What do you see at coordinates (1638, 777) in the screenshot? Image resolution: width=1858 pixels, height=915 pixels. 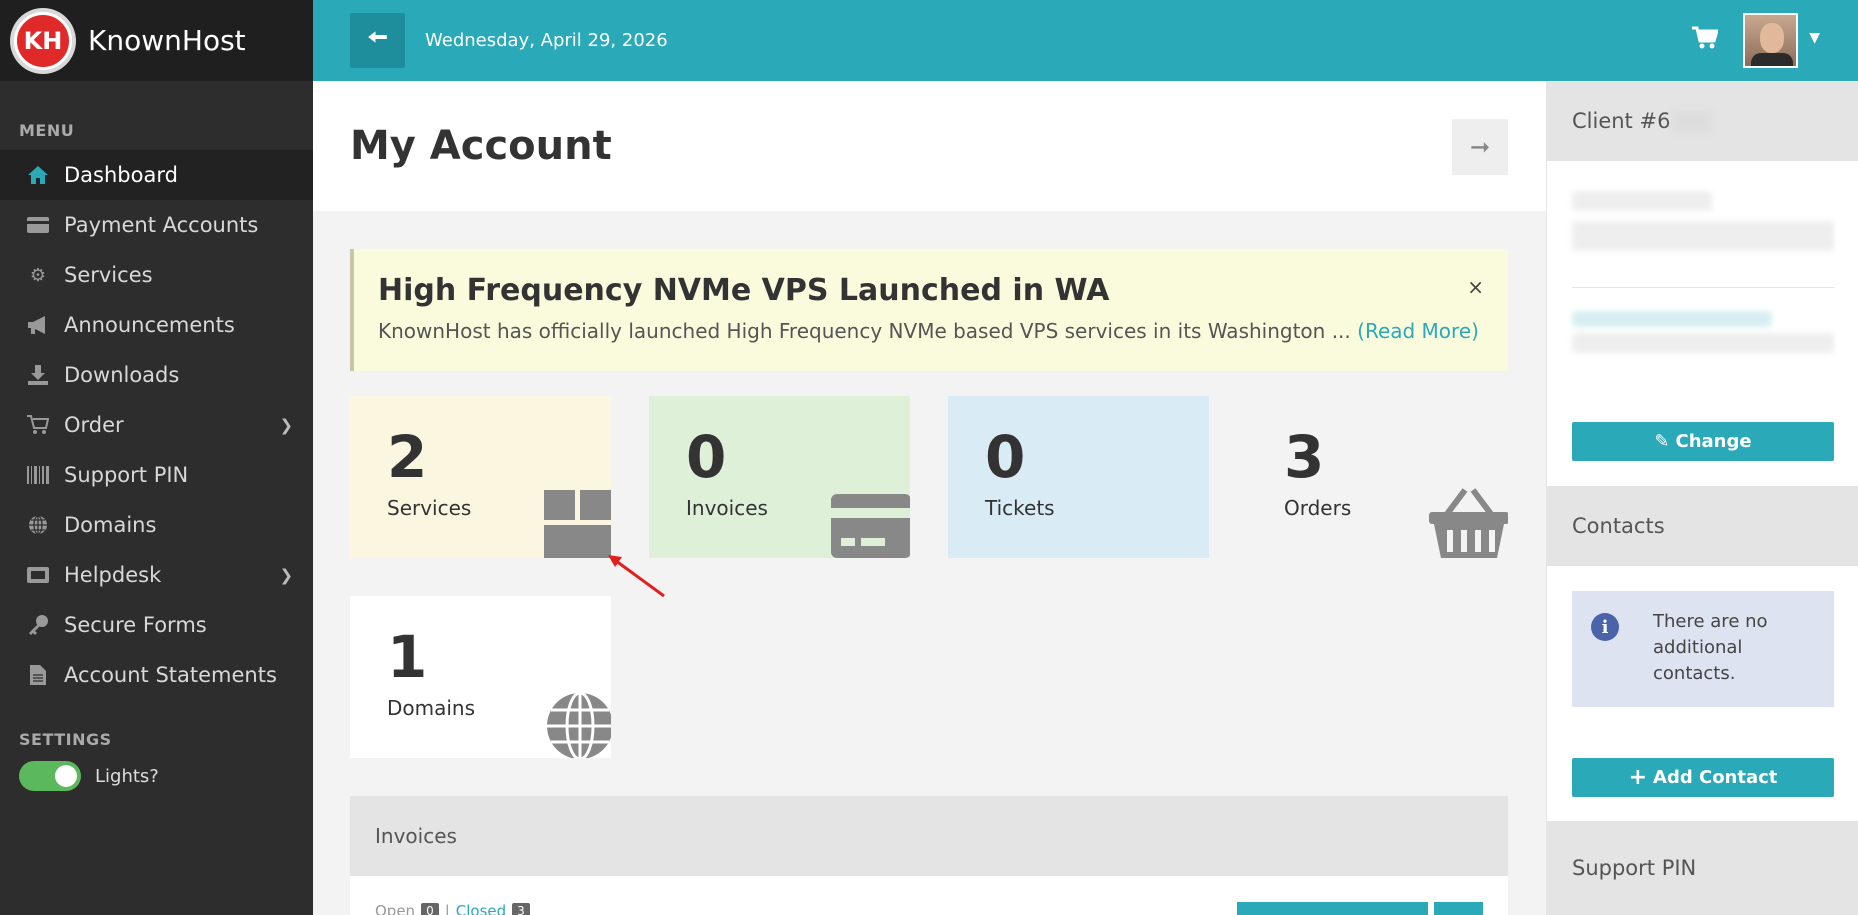 I see `plus-icon: +` at bounding box center [1638, 777].